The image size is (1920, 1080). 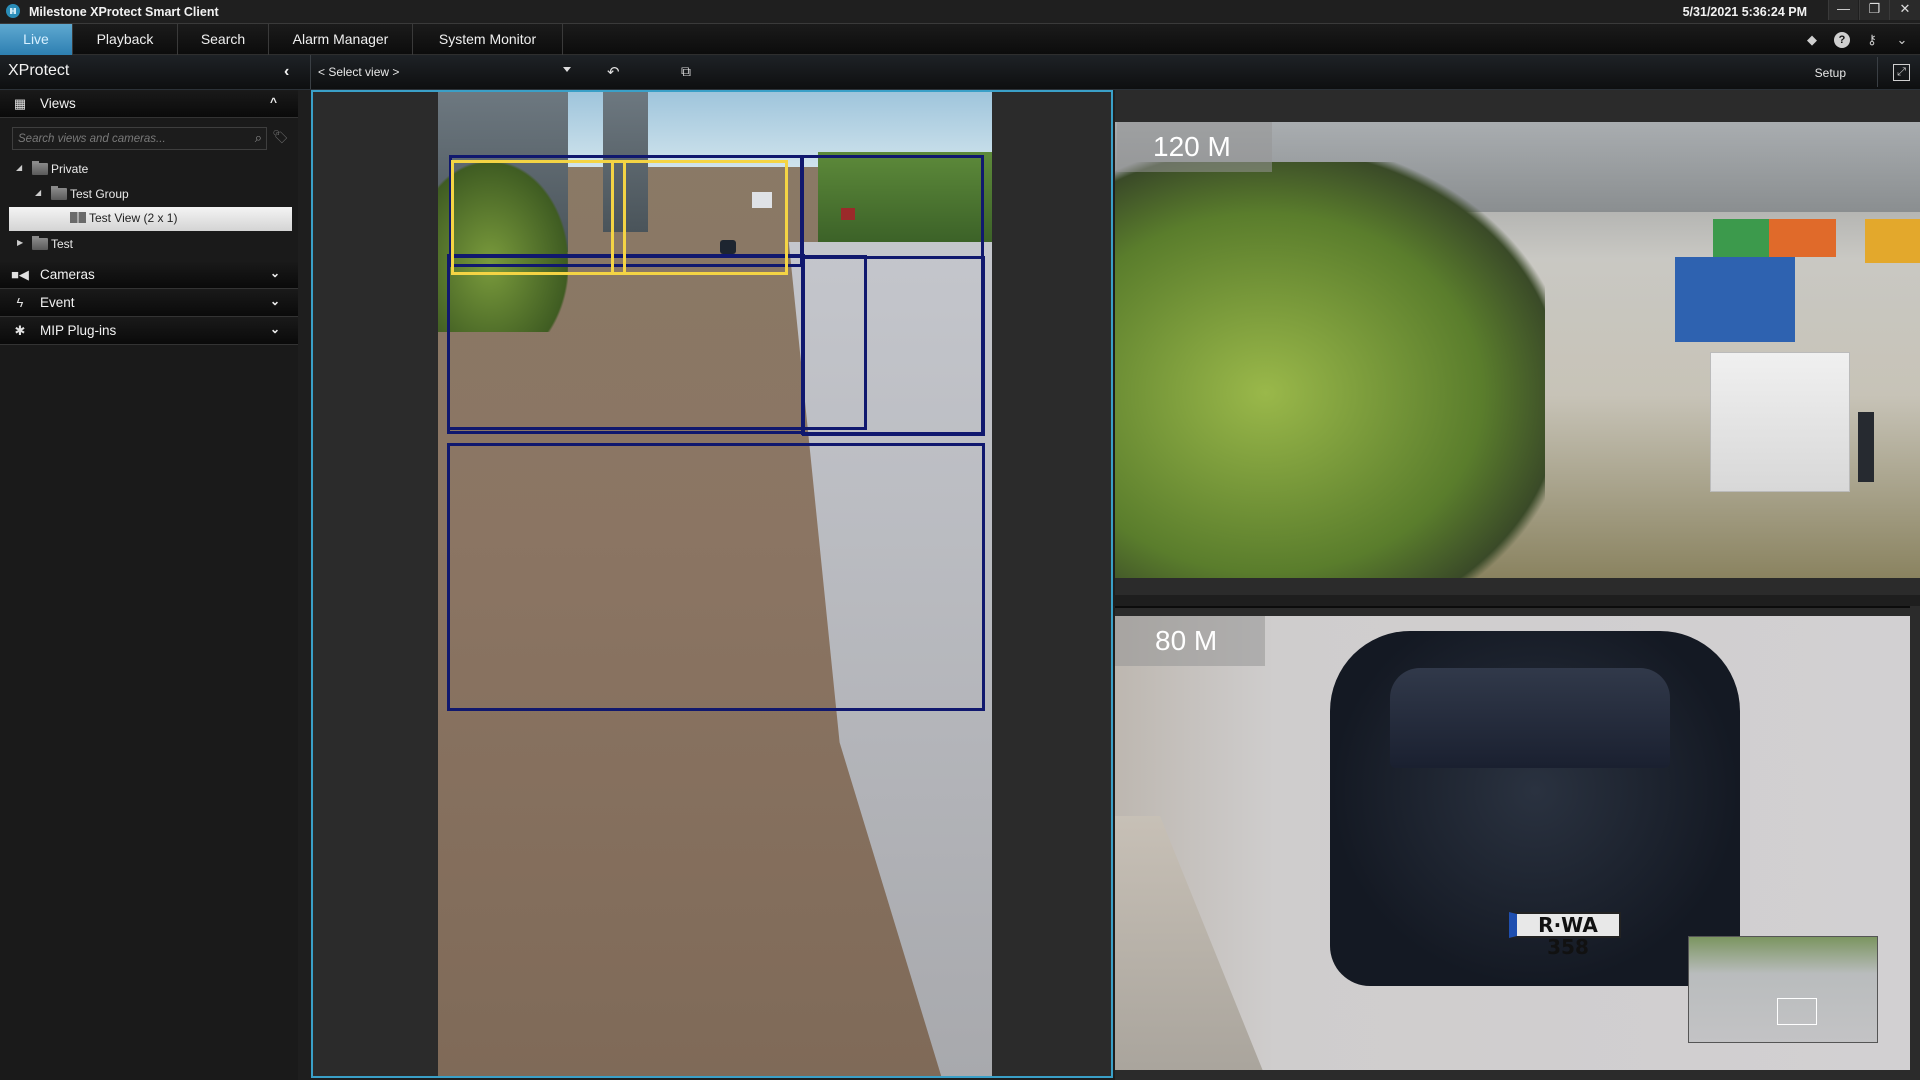 I want to click on status-icon: ◆, so click(x=1812, y=40).